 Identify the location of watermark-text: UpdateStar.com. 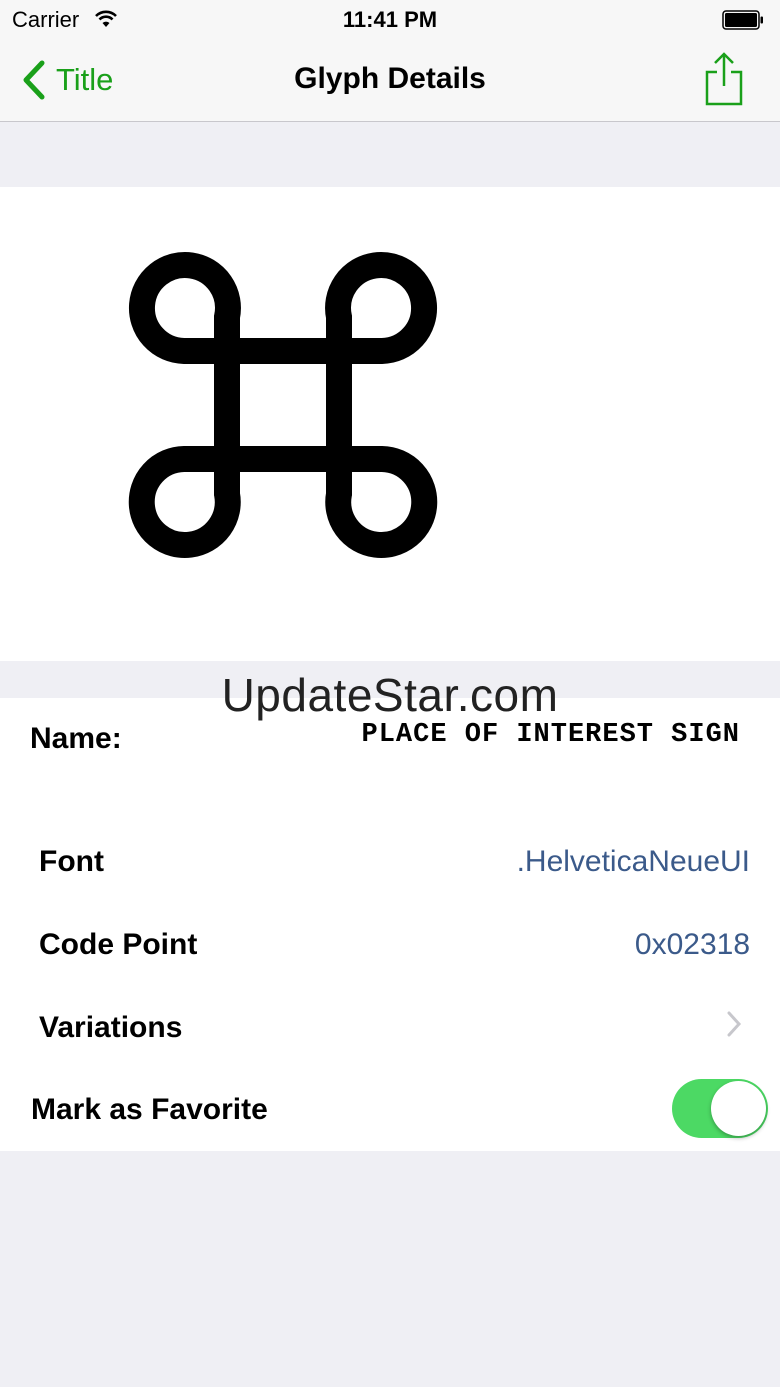
(390, 695).